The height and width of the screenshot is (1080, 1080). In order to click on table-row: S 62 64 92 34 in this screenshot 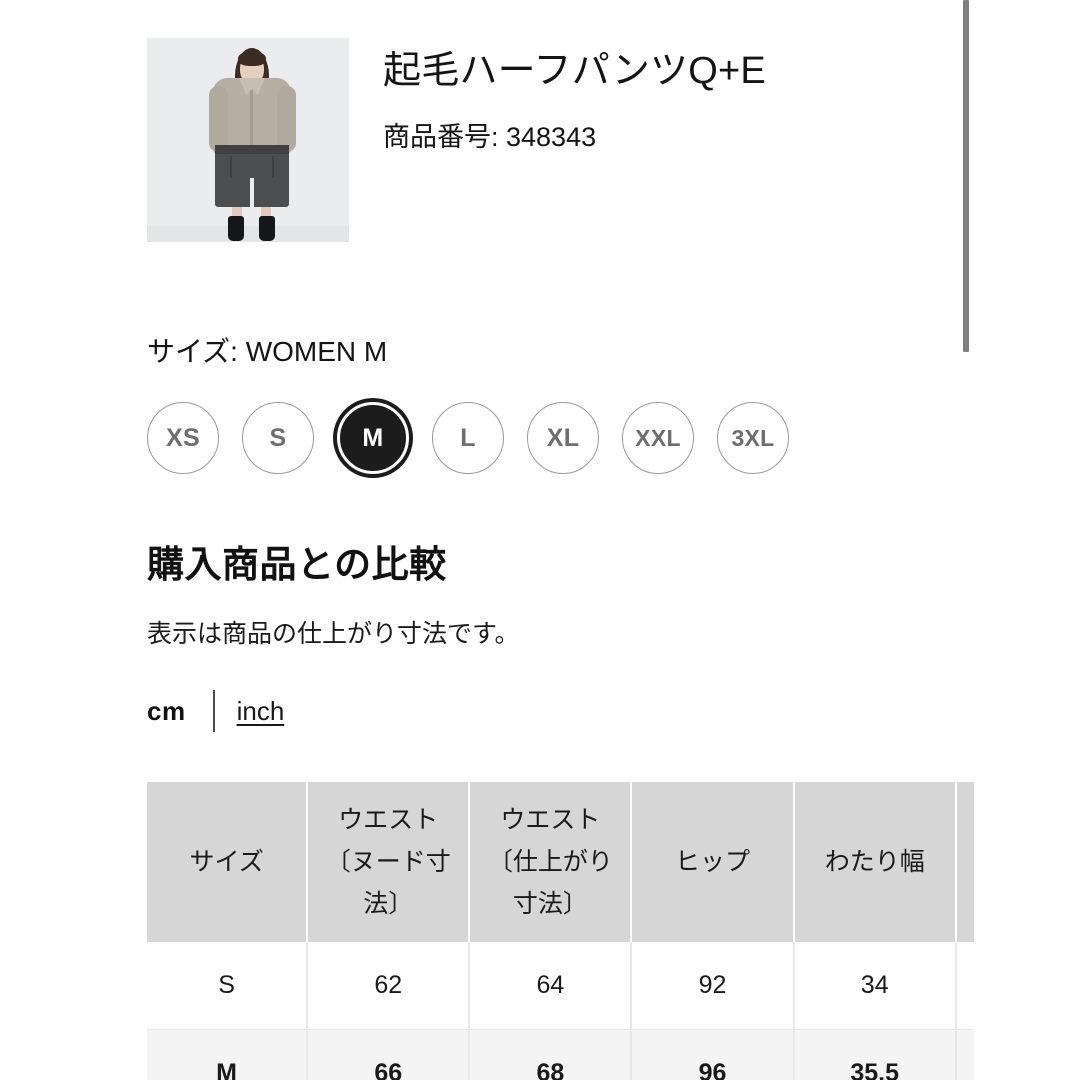, I will do `click(560, 986)`.